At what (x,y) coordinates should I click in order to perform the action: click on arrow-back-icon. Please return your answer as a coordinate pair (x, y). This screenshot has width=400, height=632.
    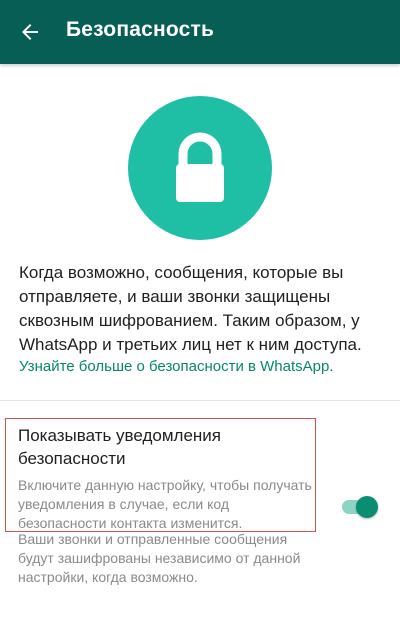
    Looking at the image, I should click on (30, 32).